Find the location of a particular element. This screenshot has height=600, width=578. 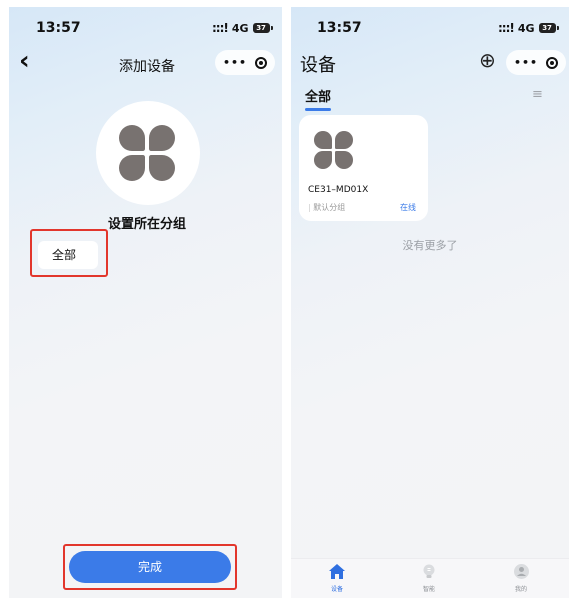

nav-item-smart: 智能 is located at coordinates (429, 578).